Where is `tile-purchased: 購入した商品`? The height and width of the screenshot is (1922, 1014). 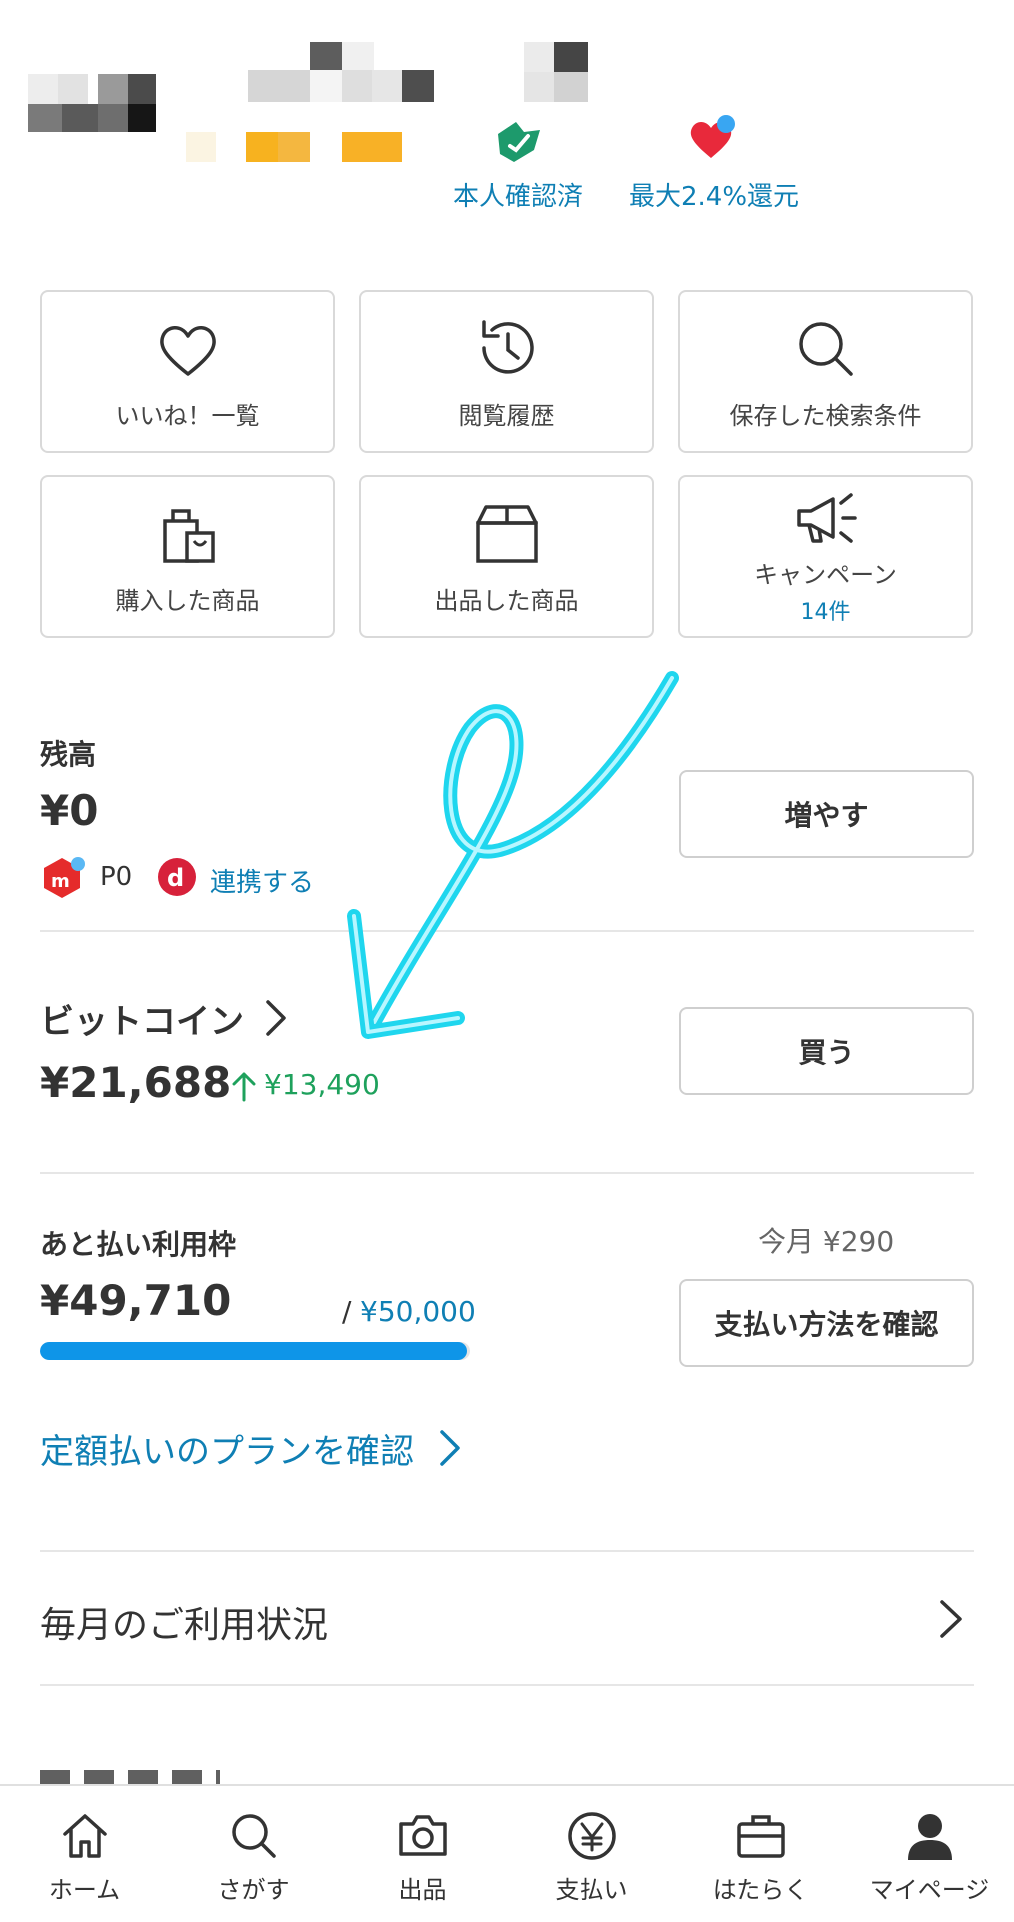
tile-purchased: 購入した商品 is located at coordinates (187, 556).